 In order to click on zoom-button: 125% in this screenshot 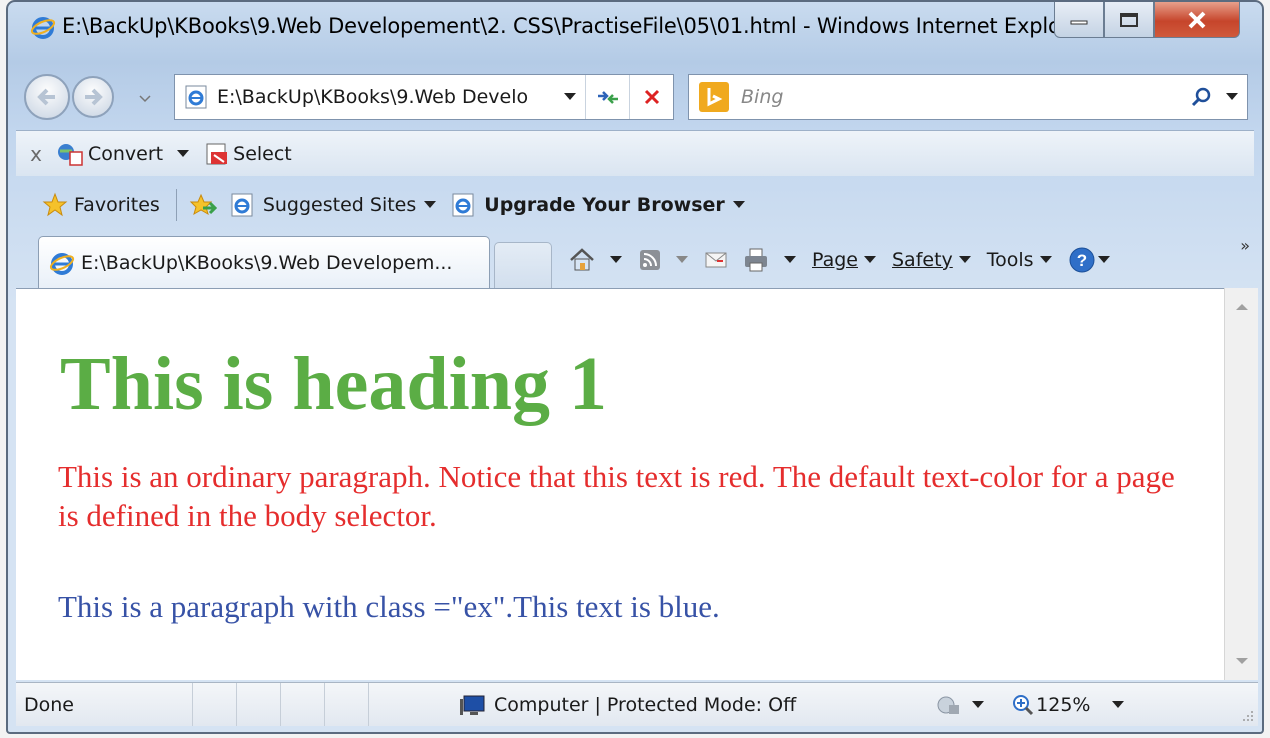, I will do `click(1069, 705)`.